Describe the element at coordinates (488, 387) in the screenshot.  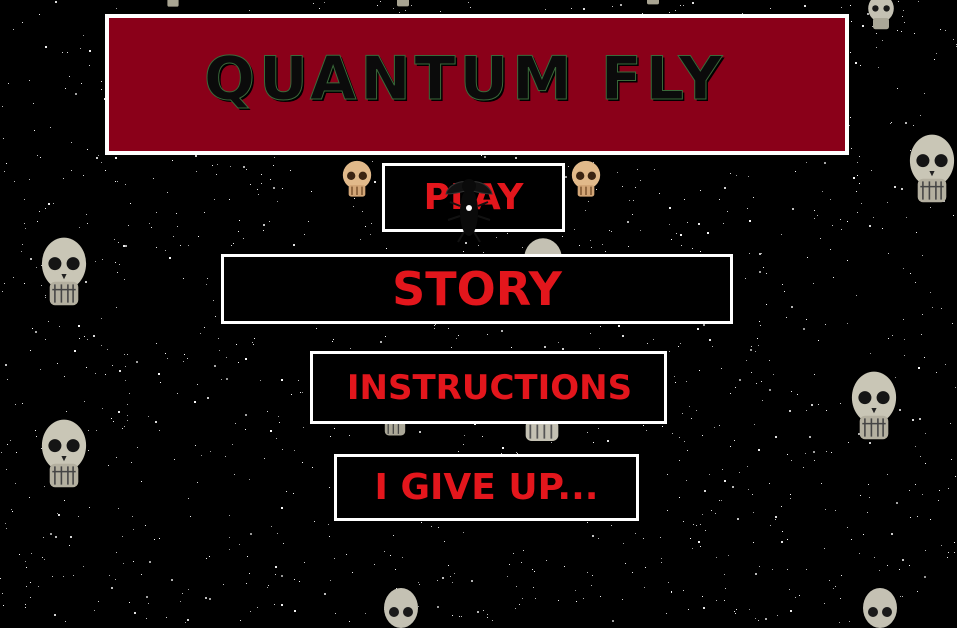
I see `instructions-button: INSTRUCTIONS` at that location.